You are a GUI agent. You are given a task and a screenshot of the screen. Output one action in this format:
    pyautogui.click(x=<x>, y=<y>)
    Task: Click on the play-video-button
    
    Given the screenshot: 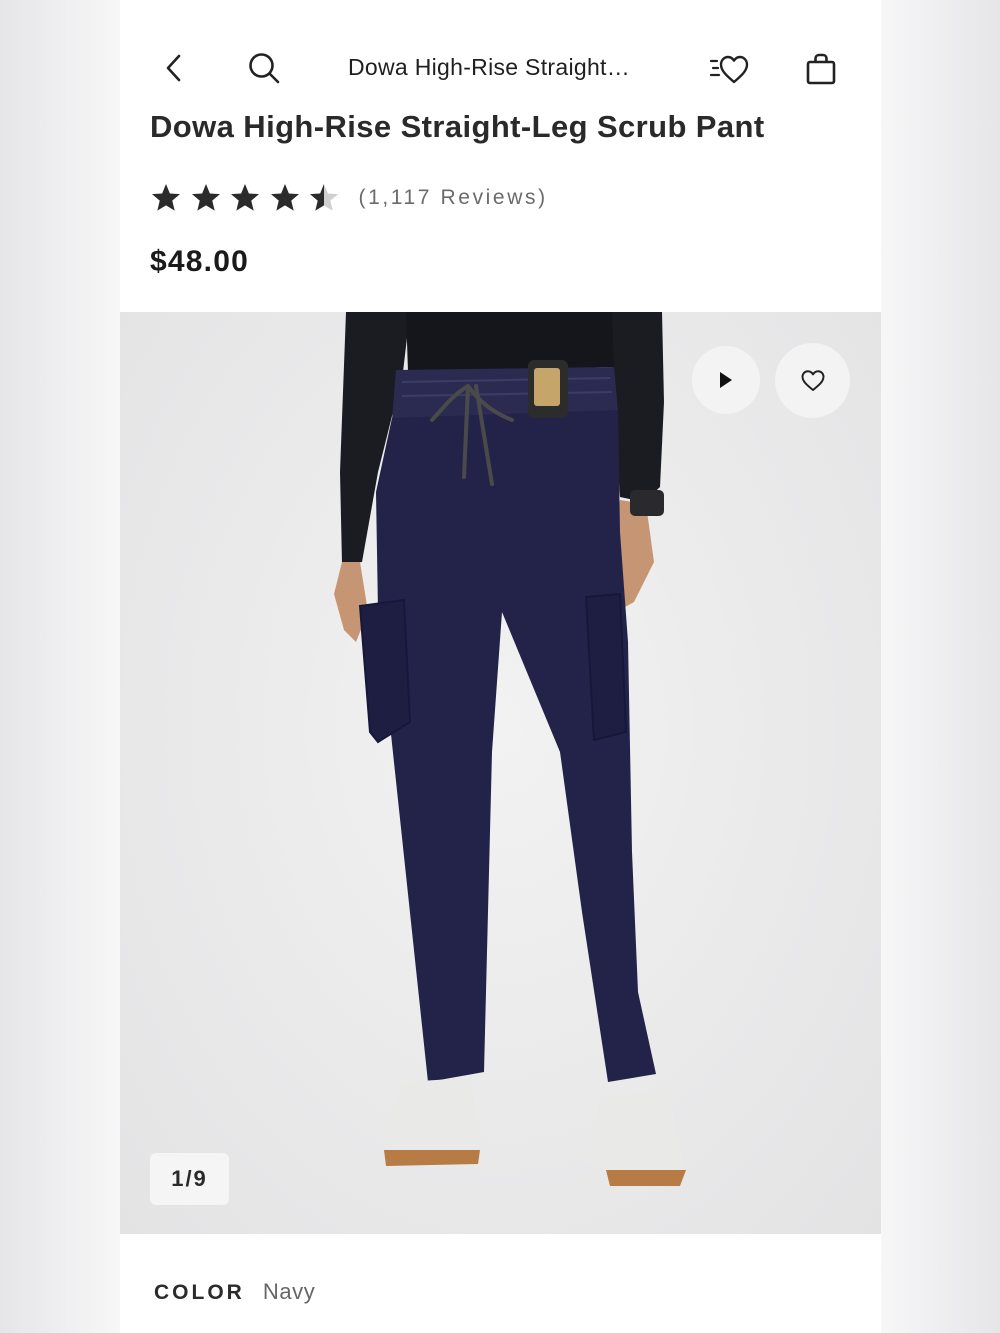 What is the action you would take?
    pyautogui.click(x=726, y=380)
    